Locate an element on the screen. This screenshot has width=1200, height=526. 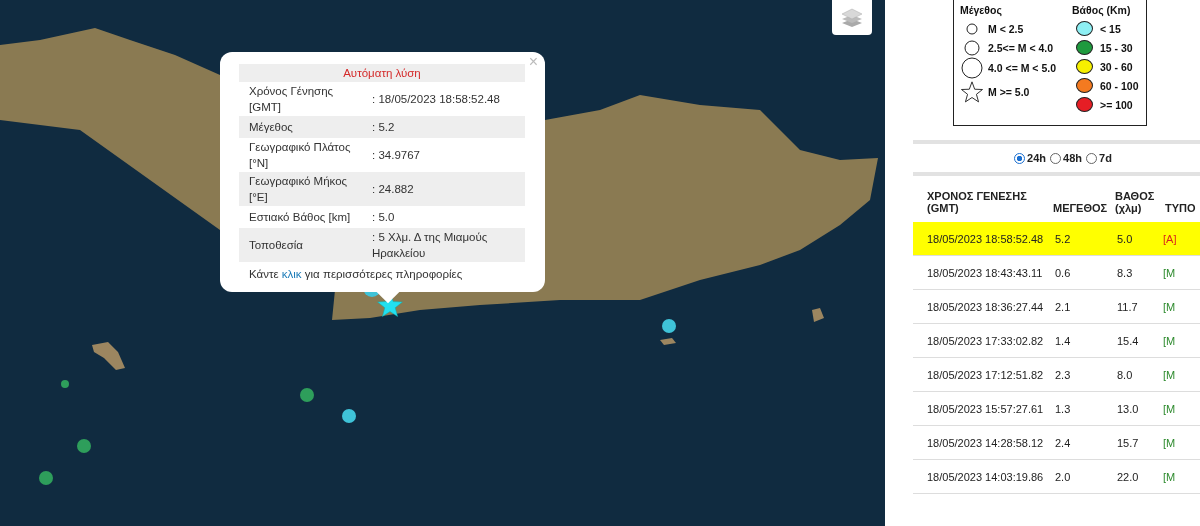
field-label: Χρόνος Γένησης [GMT] is located at coordinates (292, 99).